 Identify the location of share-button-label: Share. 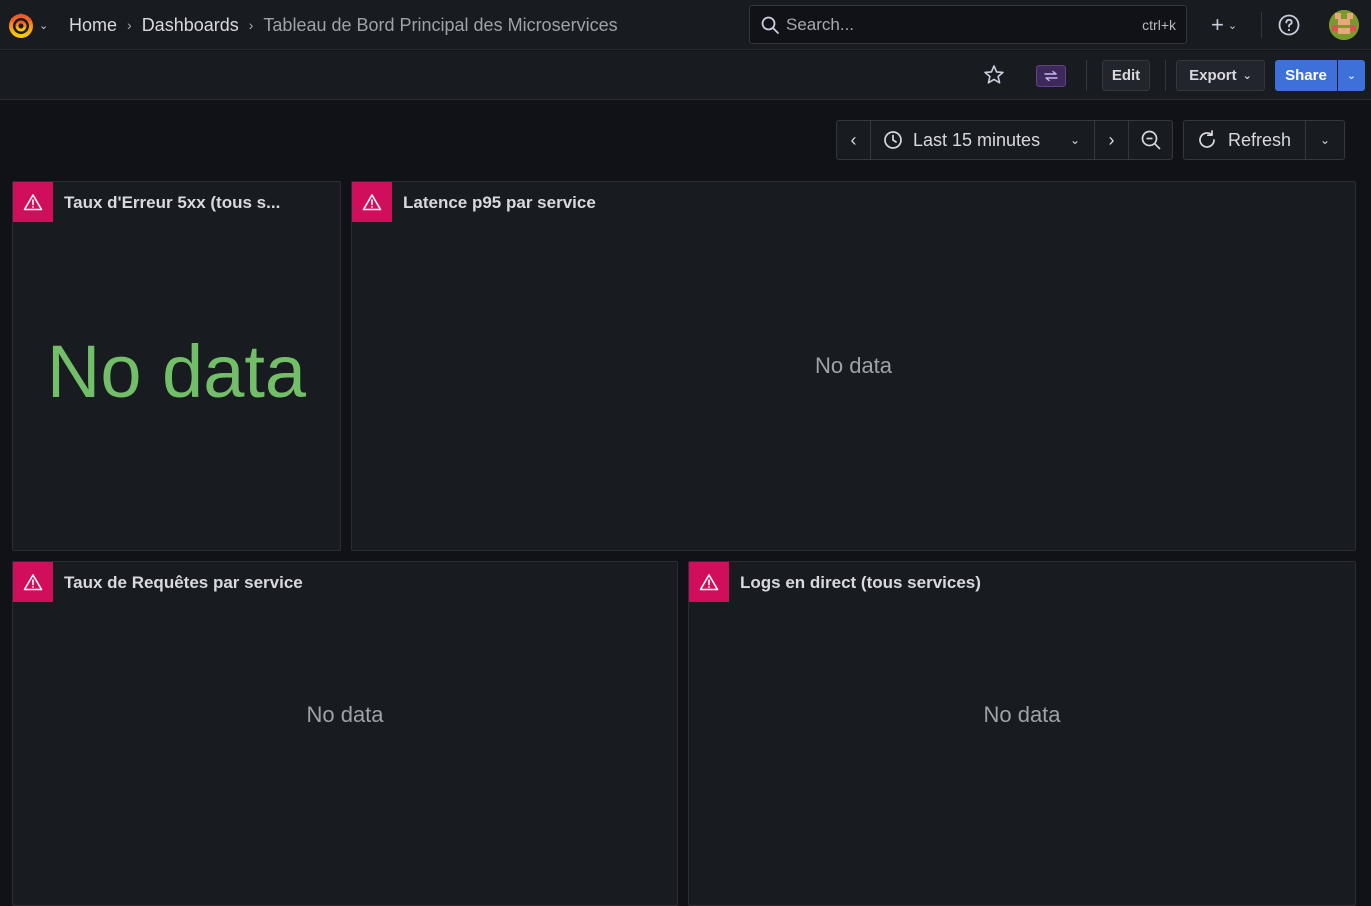
(1306, 75).